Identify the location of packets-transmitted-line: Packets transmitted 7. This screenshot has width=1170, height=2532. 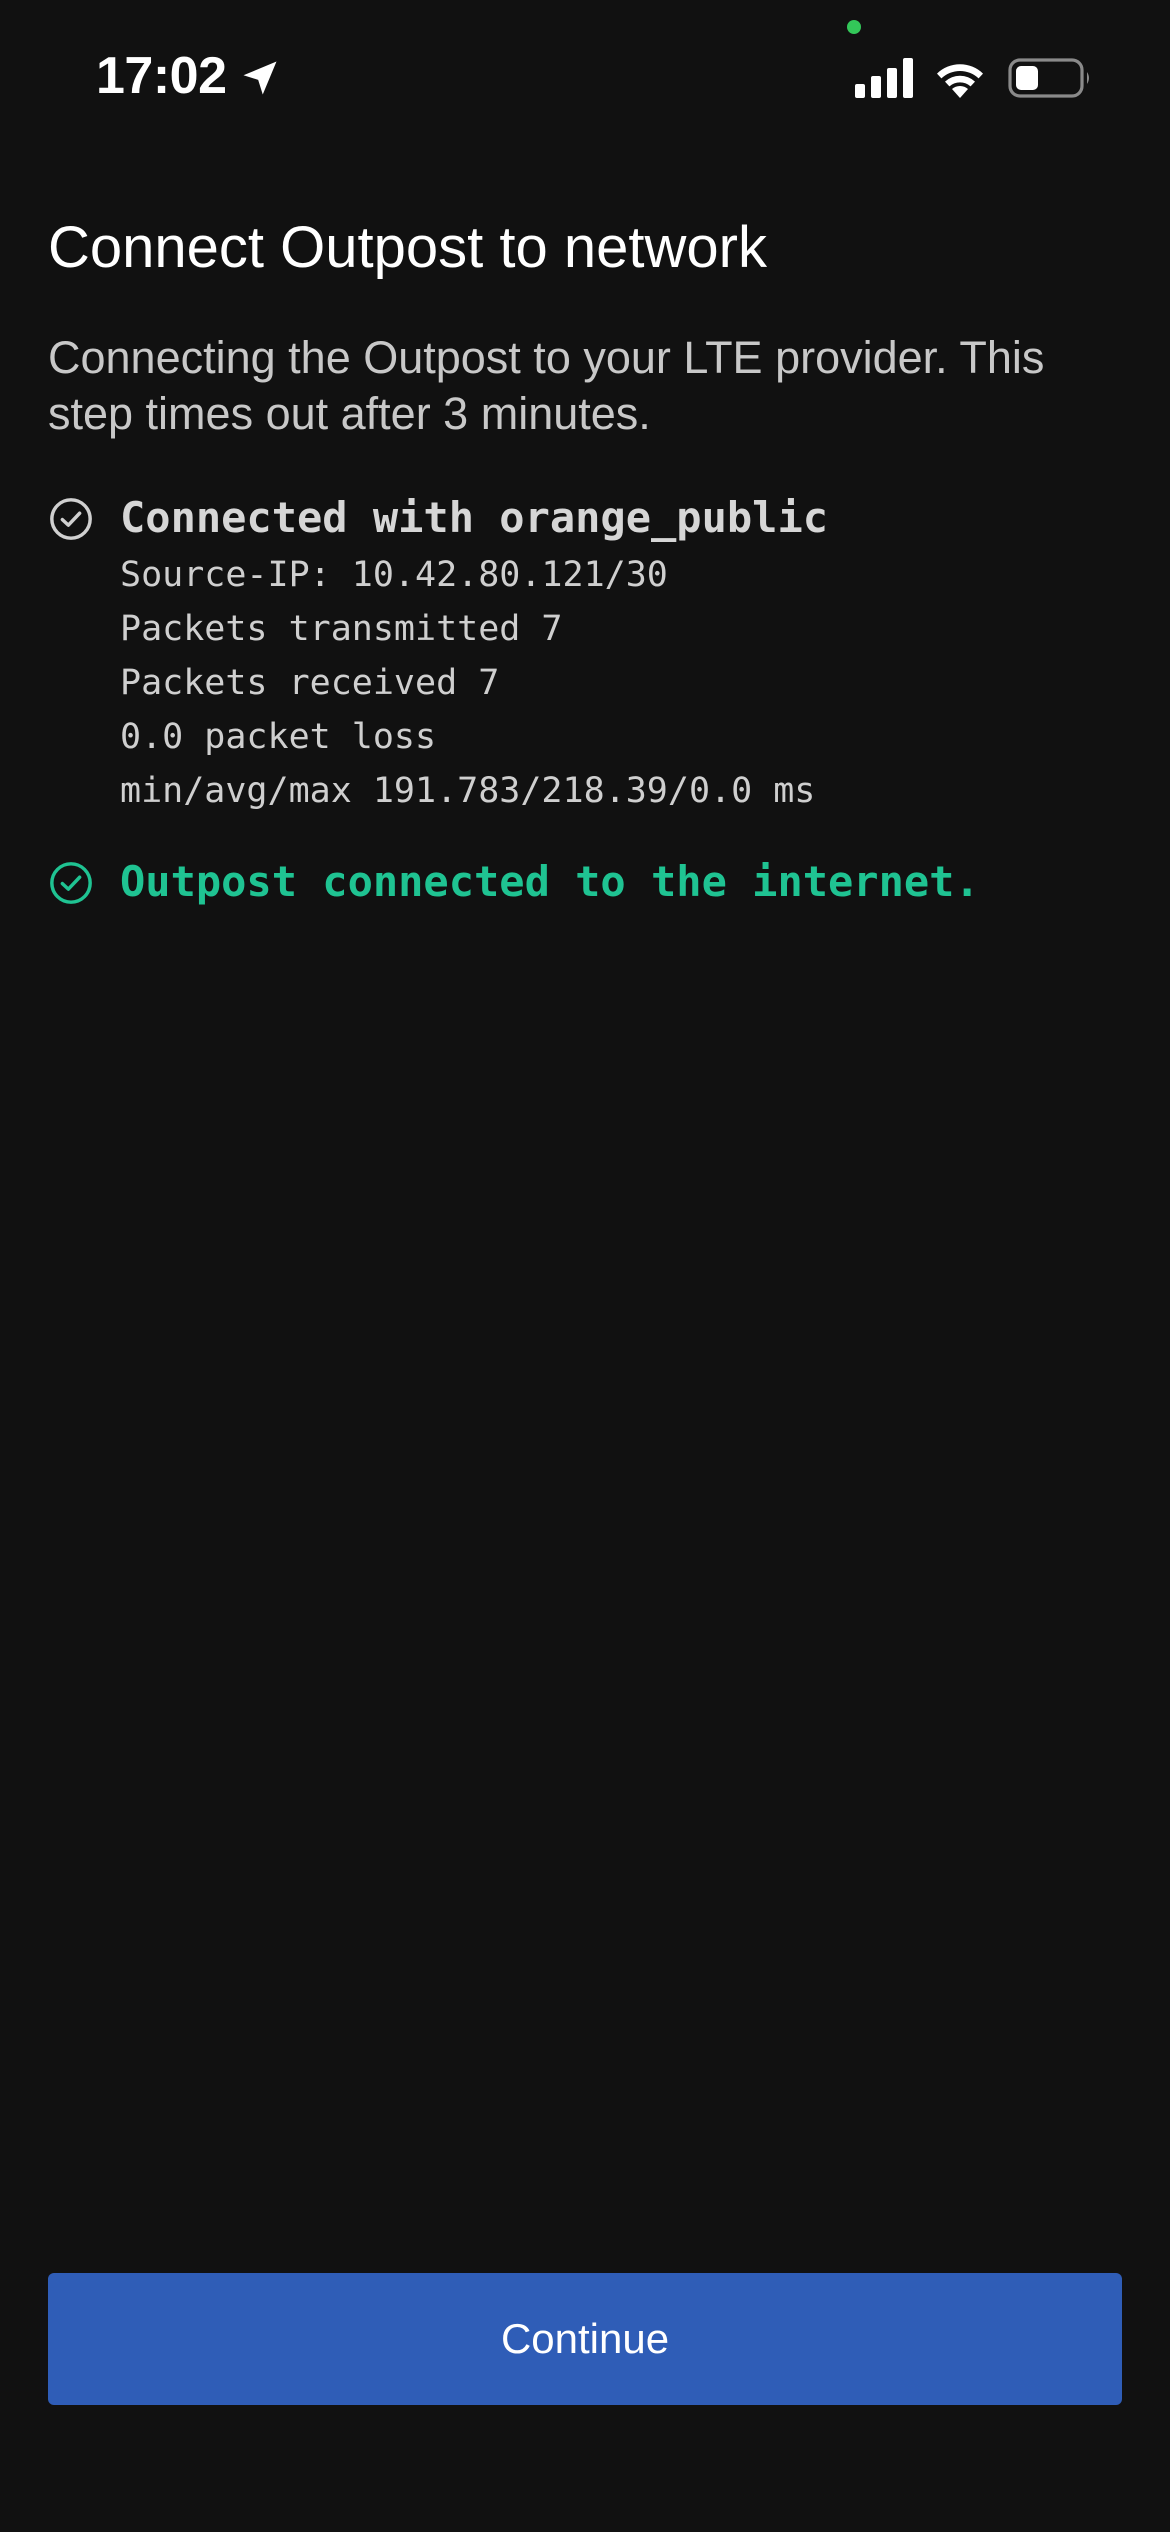
(341, 629).